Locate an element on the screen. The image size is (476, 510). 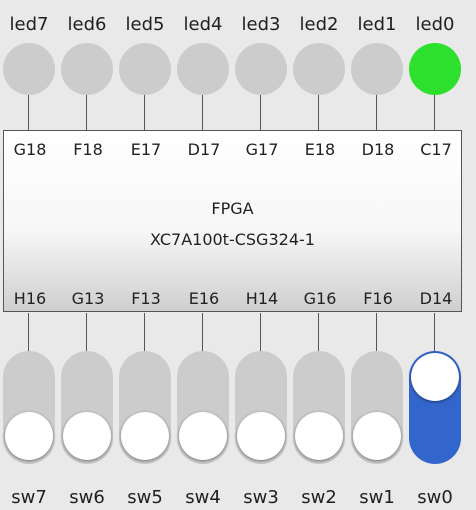
pin-label: E16 is located at coordinates (204, 298).